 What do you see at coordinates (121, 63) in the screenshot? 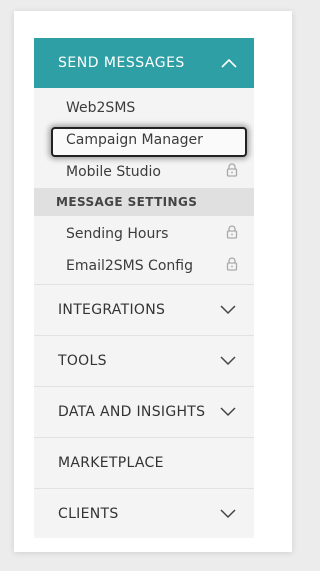
I see `section-send-messages-label: SEND MESSAGES` at bounding box center [121, 63].